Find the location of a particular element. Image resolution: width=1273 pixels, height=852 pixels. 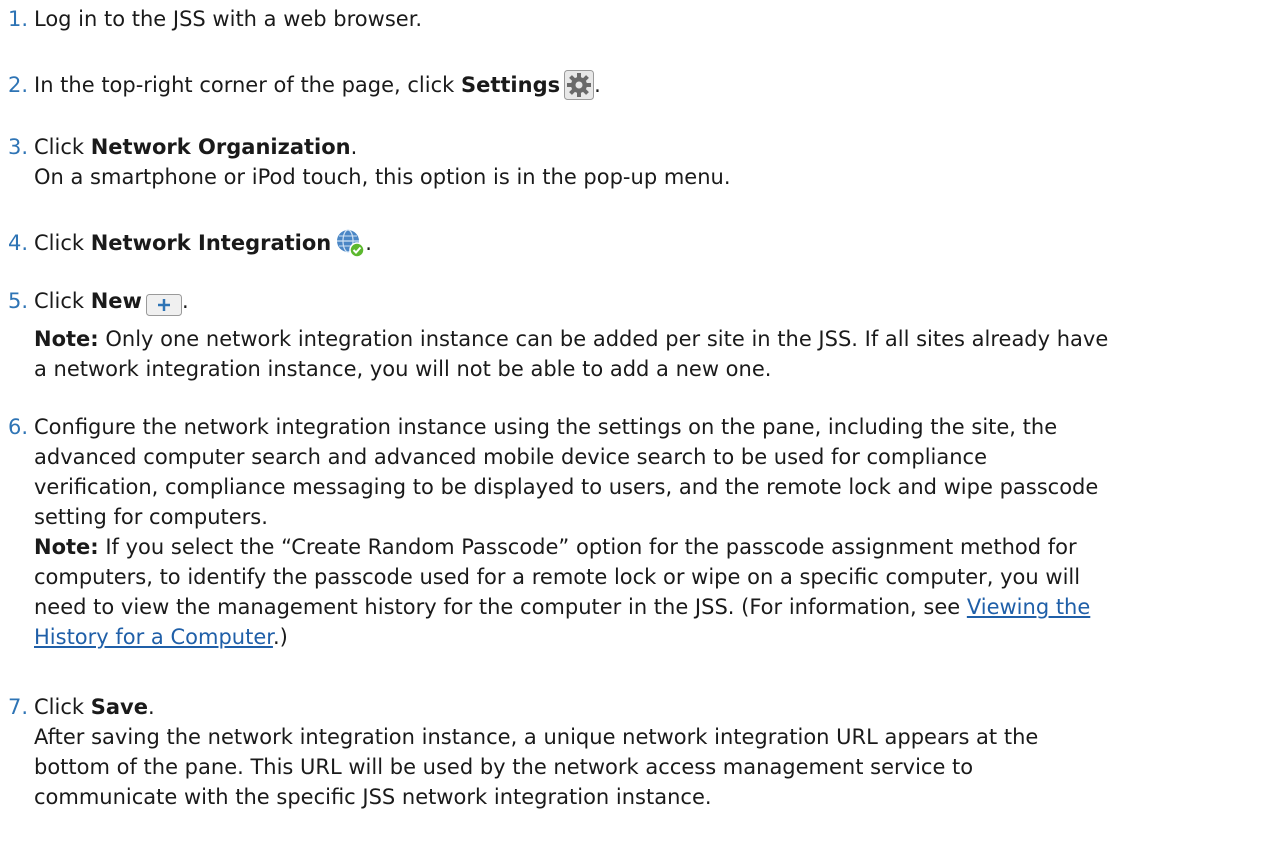

step-number: 5. is located at coordinates (18, 301).